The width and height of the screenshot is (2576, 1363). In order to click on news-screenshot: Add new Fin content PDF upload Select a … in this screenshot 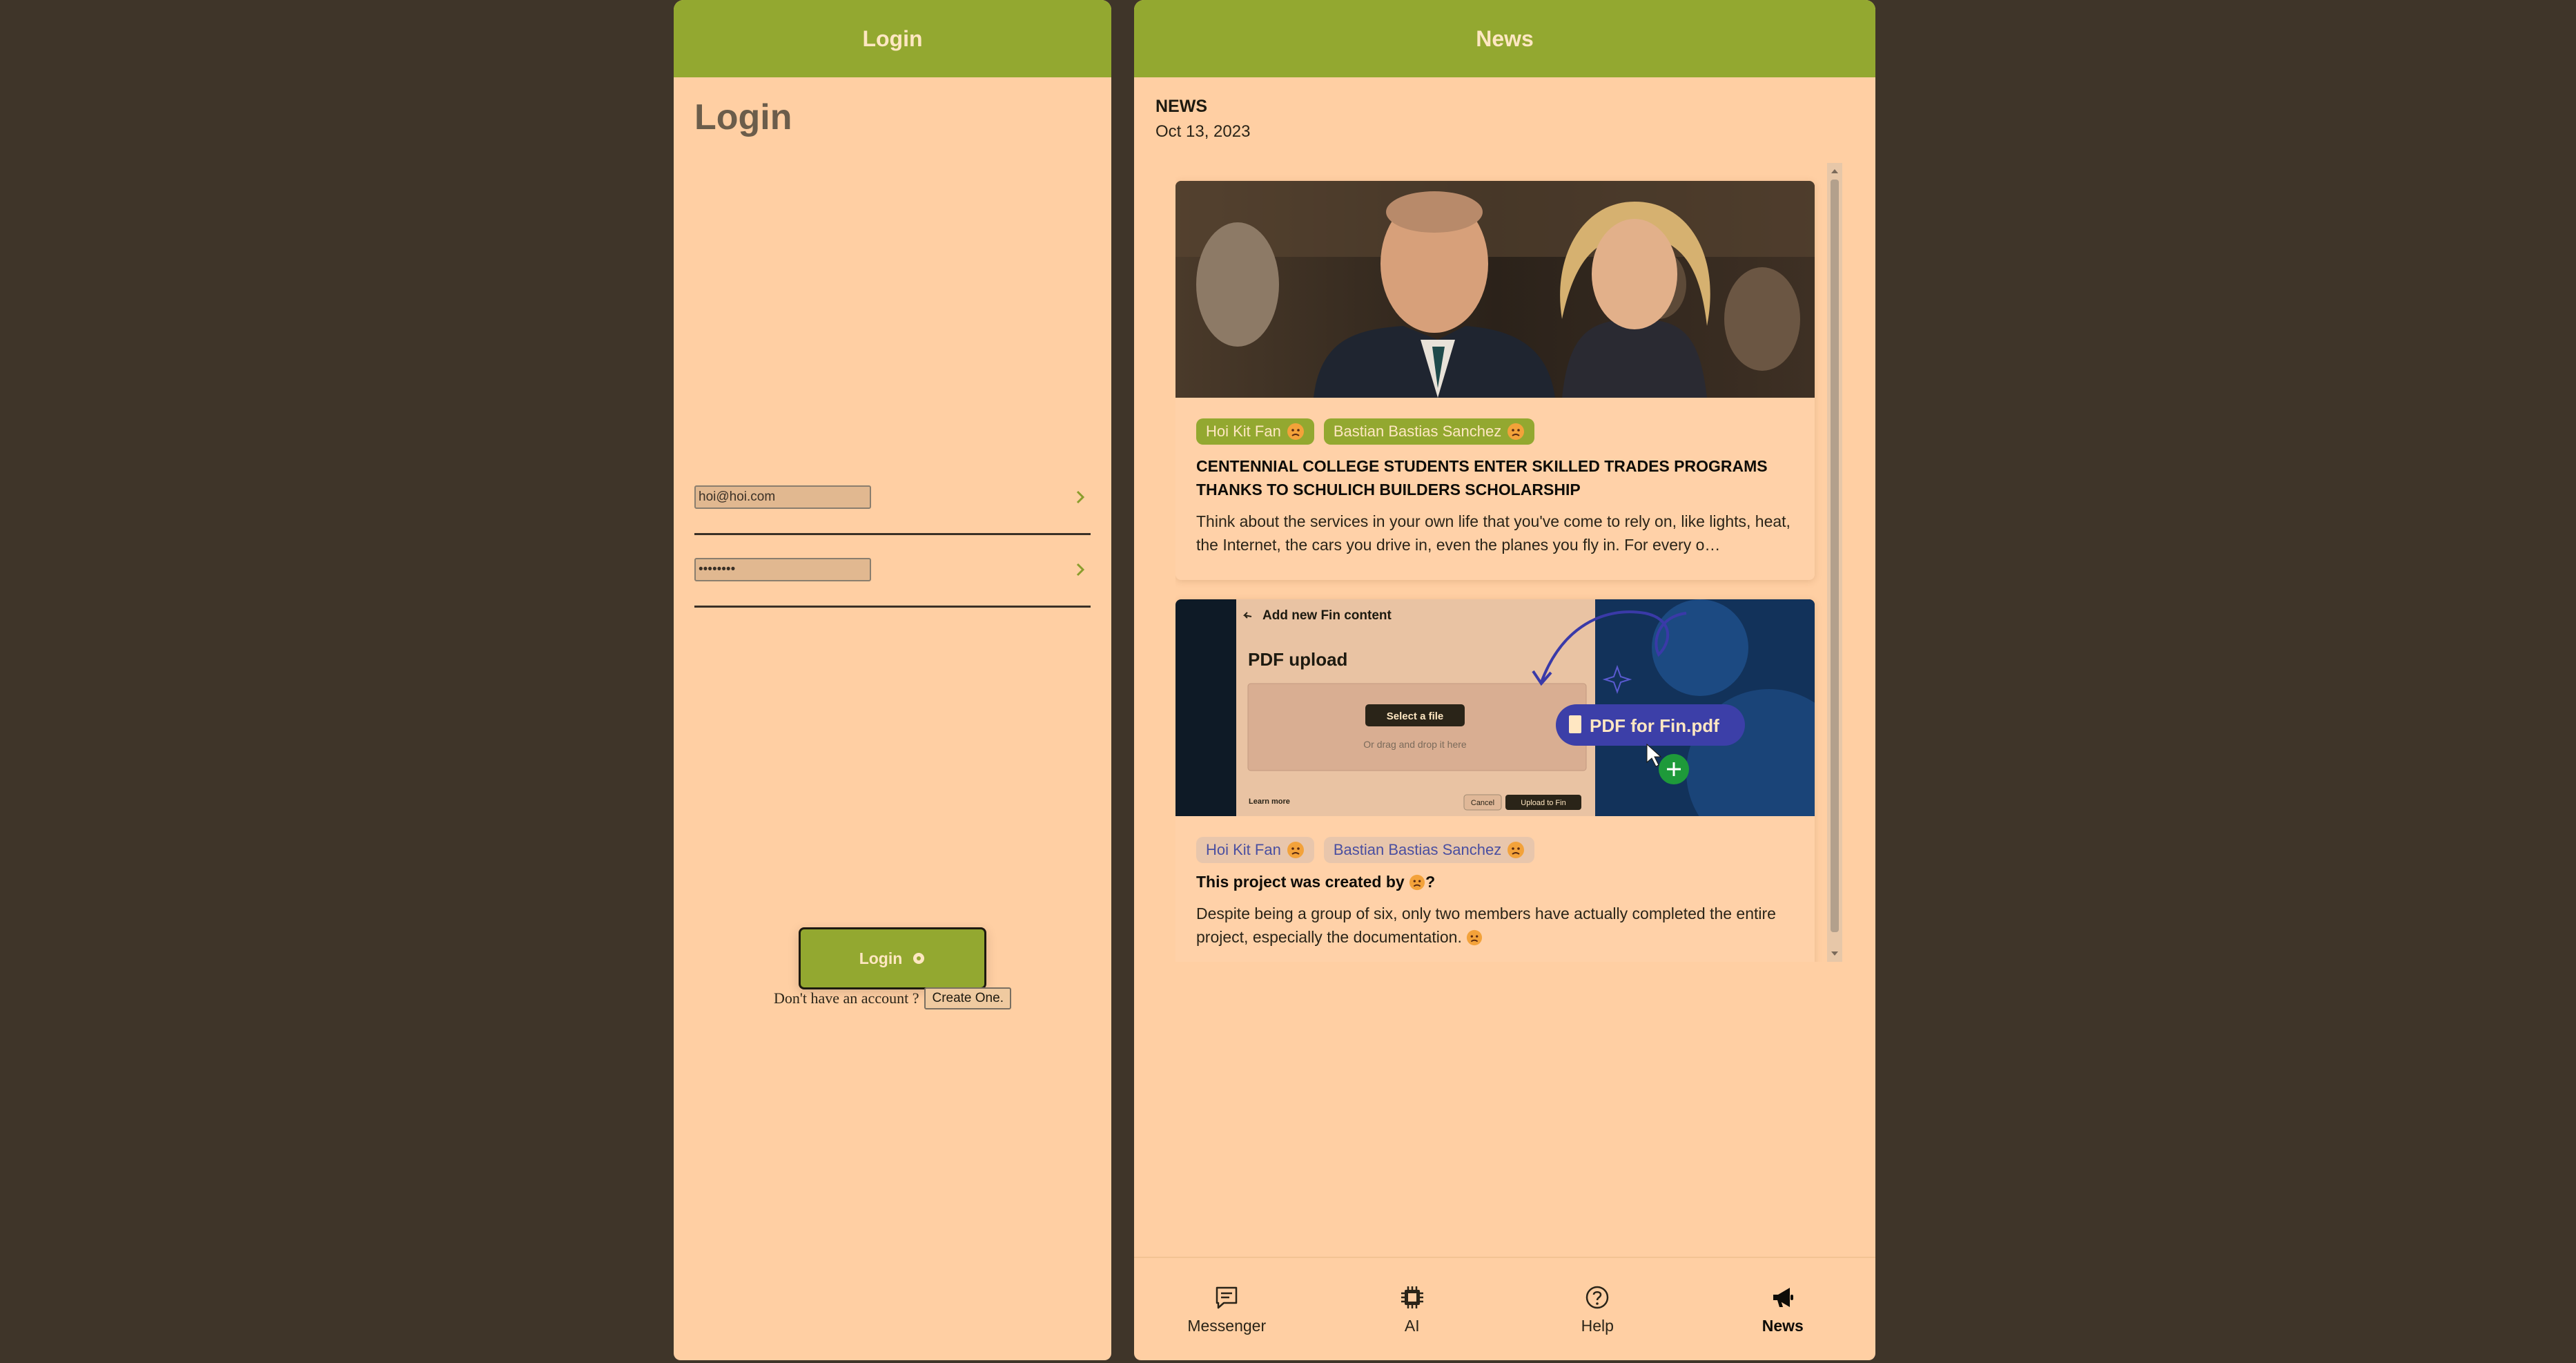, I will do `click(1495, 707)`.